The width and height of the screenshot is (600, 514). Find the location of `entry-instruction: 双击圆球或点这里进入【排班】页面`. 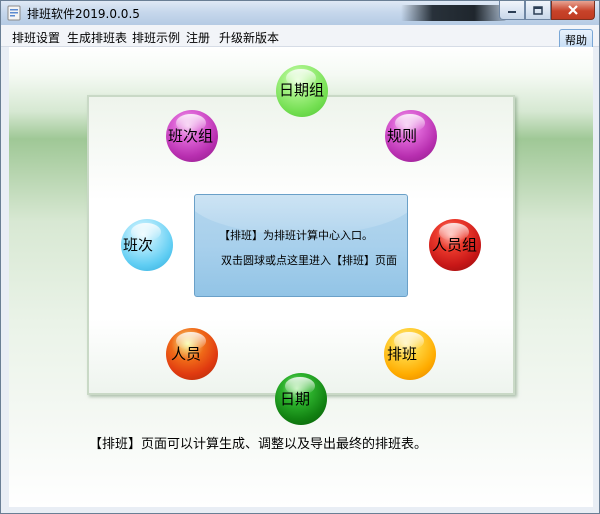

entry-instruction: 双击圆球或点这里进入【排班】页面 is located at coordinates (309, 260).